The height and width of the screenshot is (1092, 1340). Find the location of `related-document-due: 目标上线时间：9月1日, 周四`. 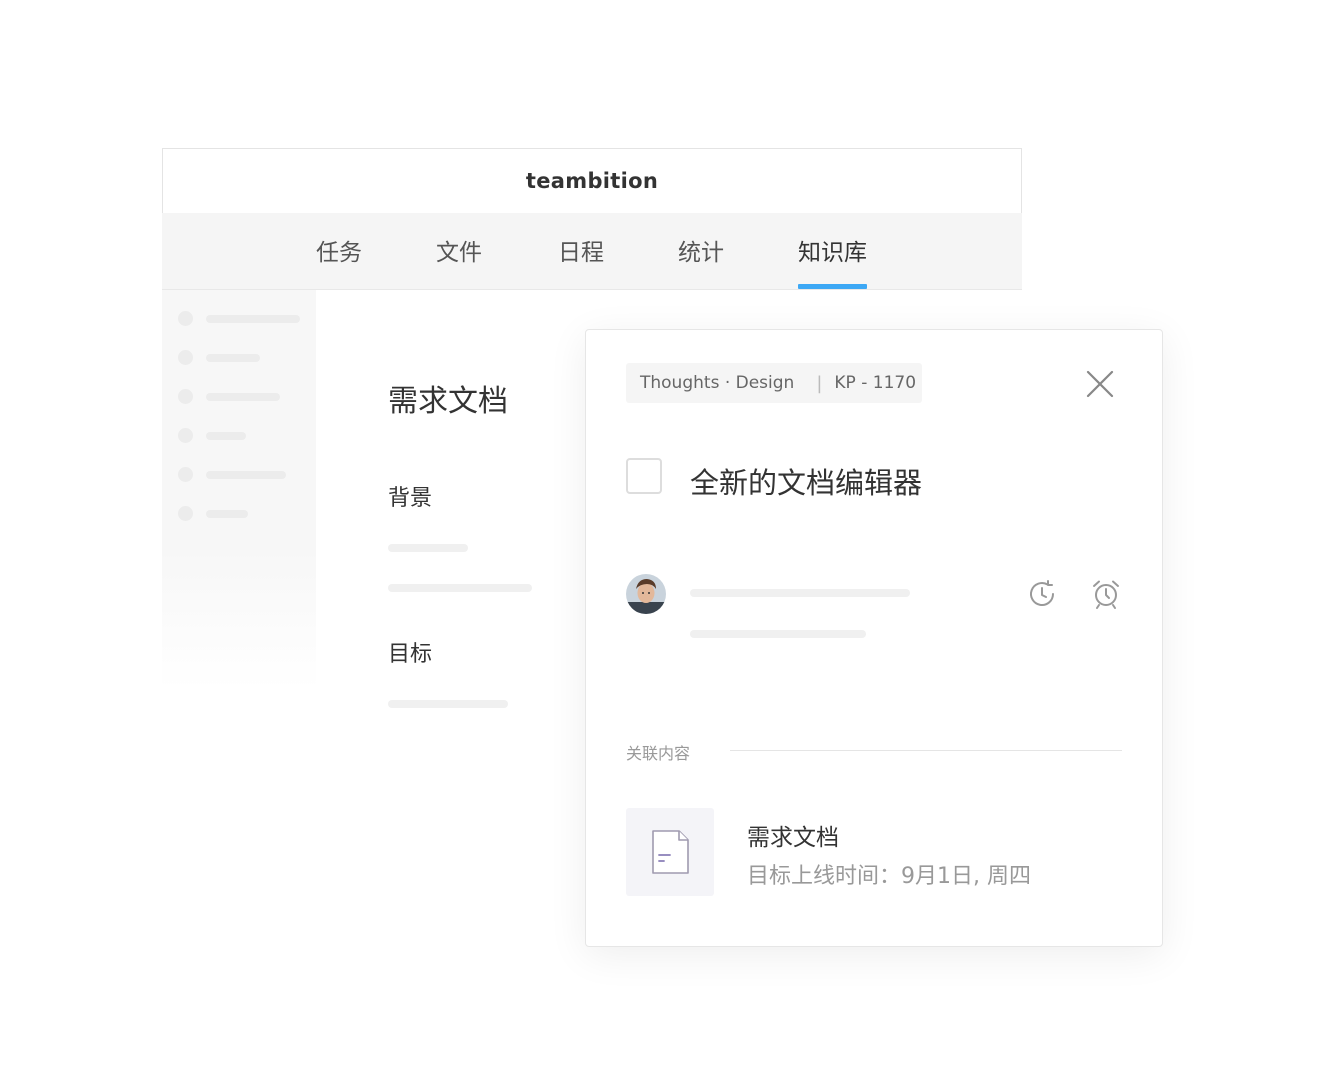

related-document-due: 目标上线时间：9月1日, 周四 is located at coordinates (889, 876).